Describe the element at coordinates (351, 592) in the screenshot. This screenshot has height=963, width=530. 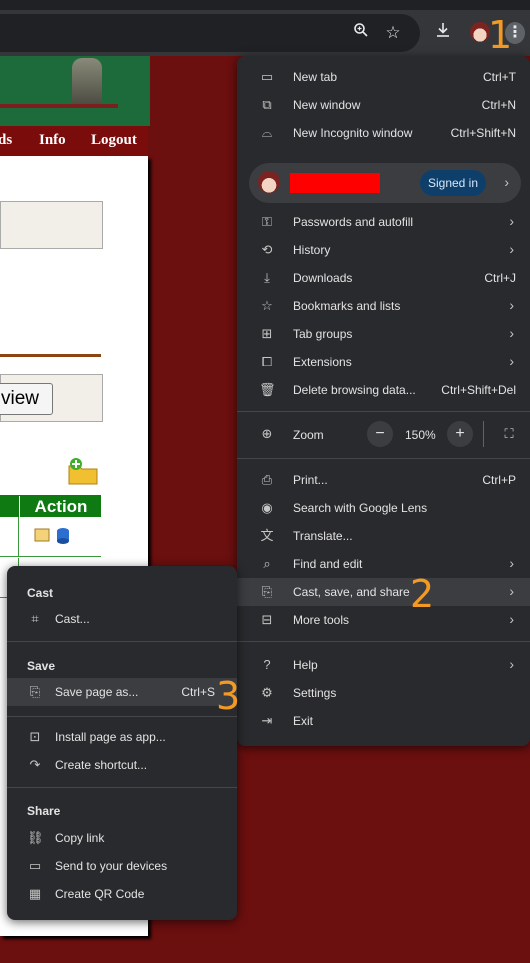
I see `menu-item-label: Cast, save, and share` at that location.